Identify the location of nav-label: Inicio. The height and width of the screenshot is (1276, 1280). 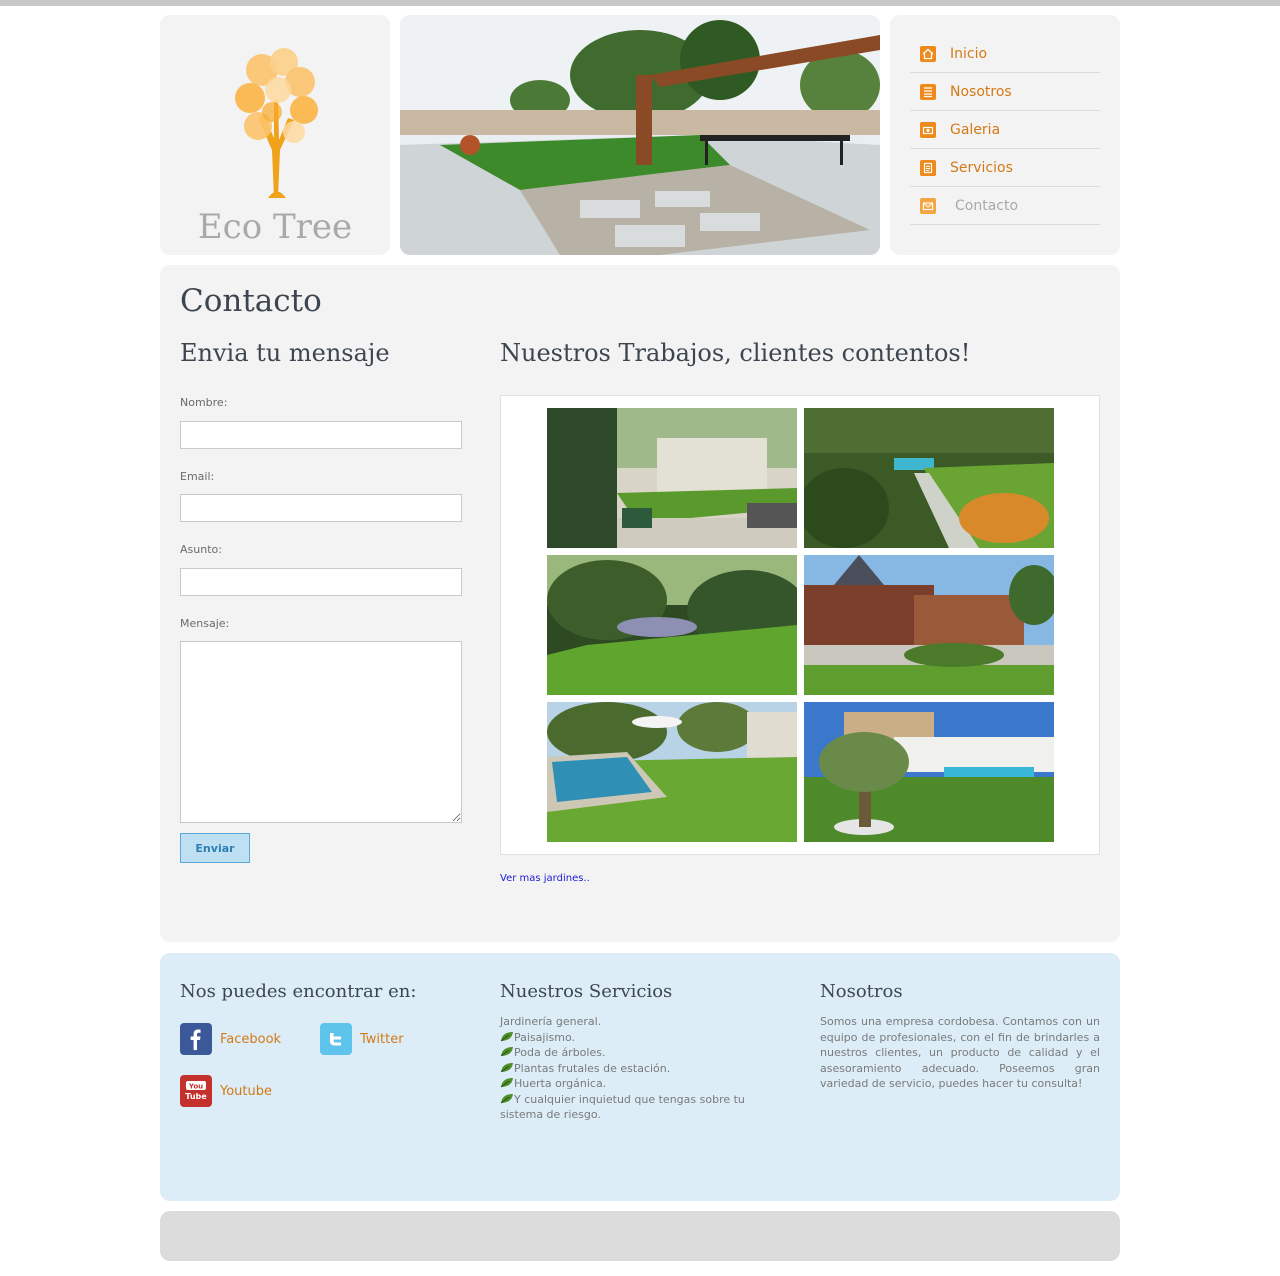
(969, 53).